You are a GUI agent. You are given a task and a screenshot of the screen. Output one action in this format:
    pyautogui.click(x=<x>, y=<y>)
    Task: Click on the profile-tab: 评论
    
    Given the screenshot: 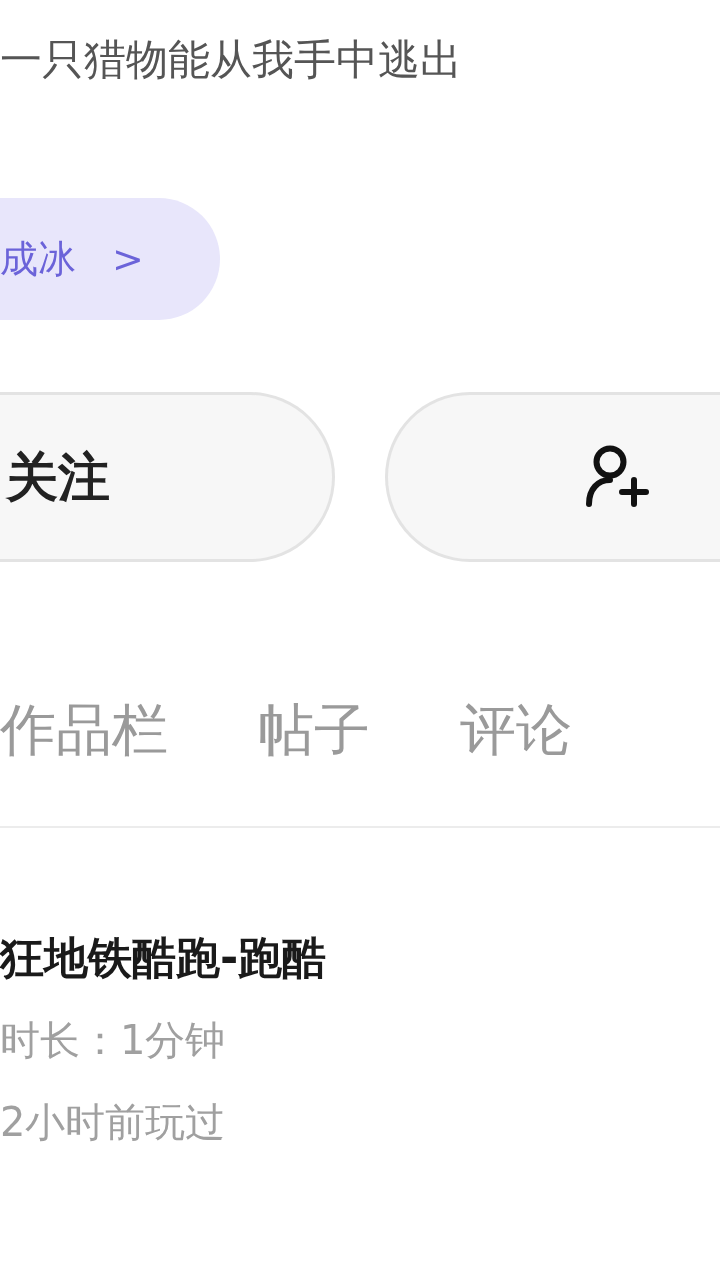 What is the action you would take?
    pyautogui.click(x=516, y=730)
    